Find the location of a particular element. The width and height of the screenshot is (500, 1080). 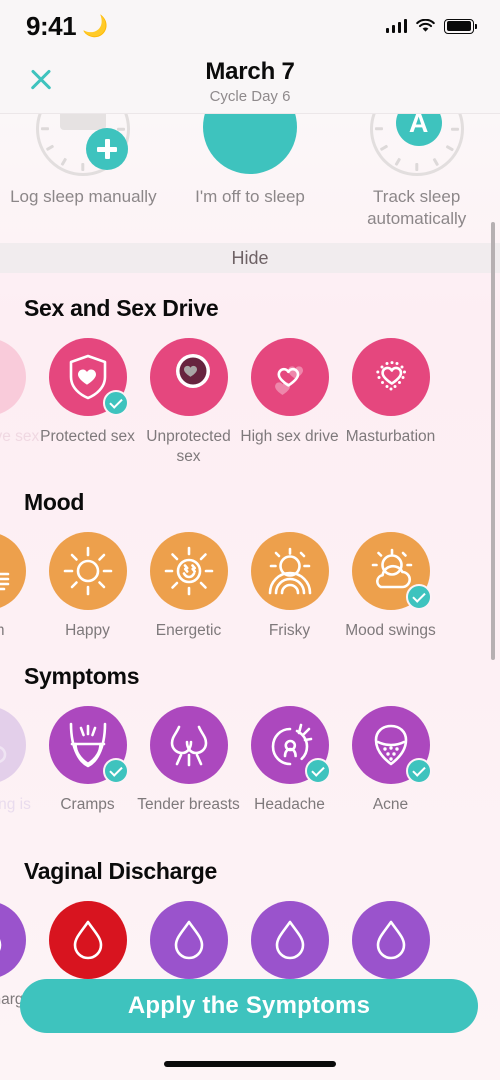

tile-headache: Headache is located at coordinates (289, 760).